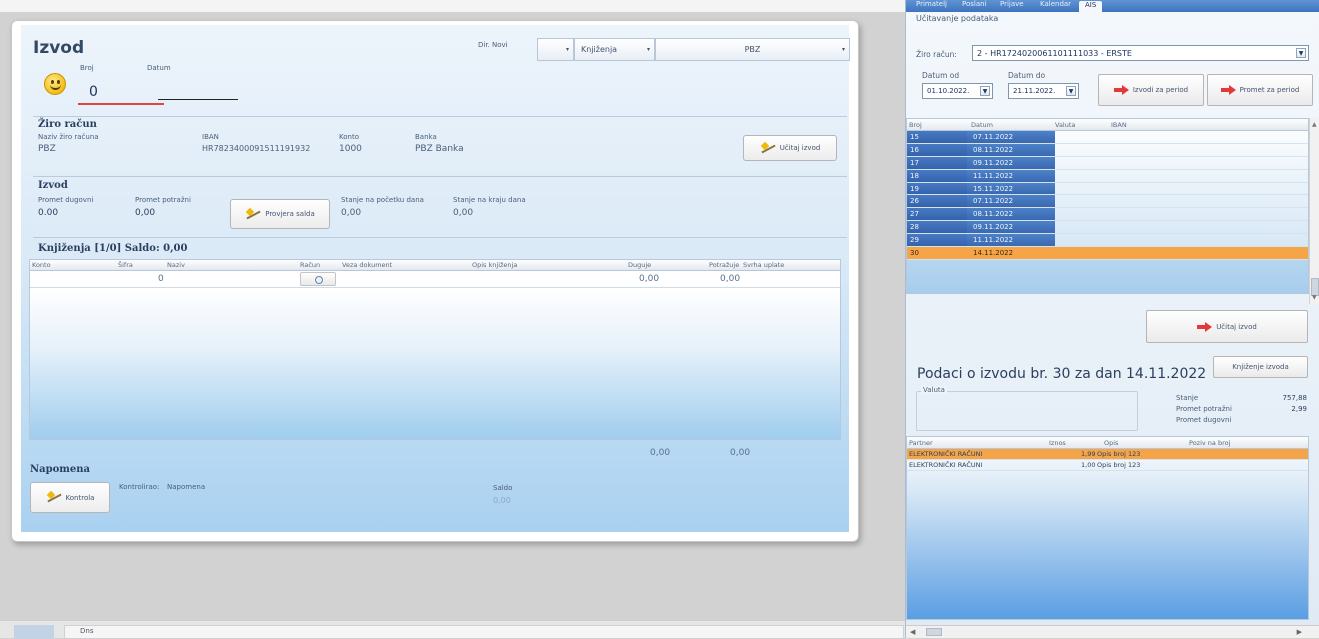 The width and height of the screenshot is (1319, 639). I want to click on col-potrazuje: Potražuje, so click(724, 265).